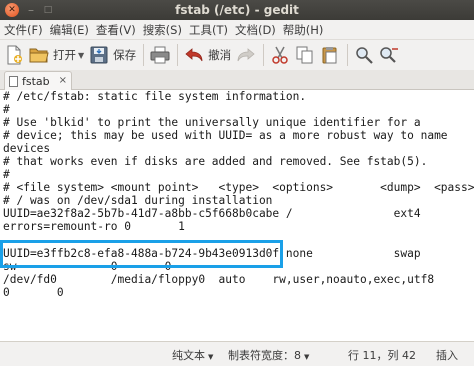 The image size is (474, 366). What do you see at coordinates (447, 355) in the screenshot?
I see `insert-mode: 插入` at bounding box center [447, 355].